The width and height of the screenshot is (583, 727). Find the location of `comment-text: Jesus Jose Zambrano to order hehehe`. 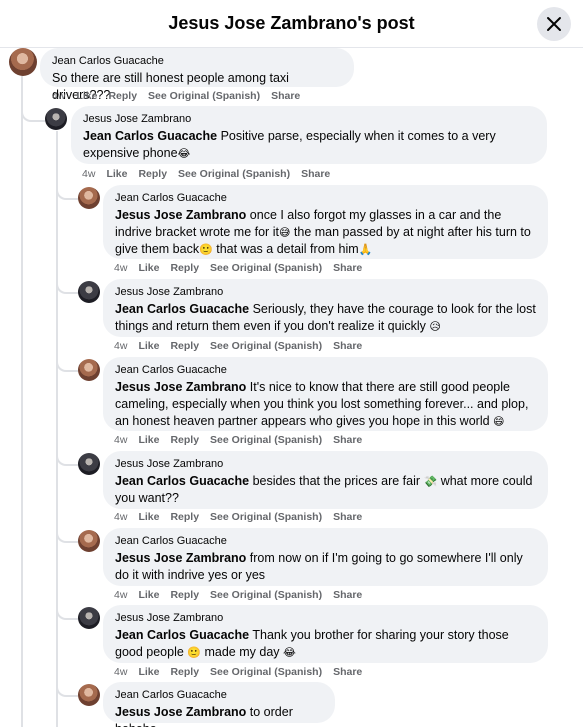

comment-text: Jesus Jose Zambrano to order hehehe is located at coordinates (204, 716).